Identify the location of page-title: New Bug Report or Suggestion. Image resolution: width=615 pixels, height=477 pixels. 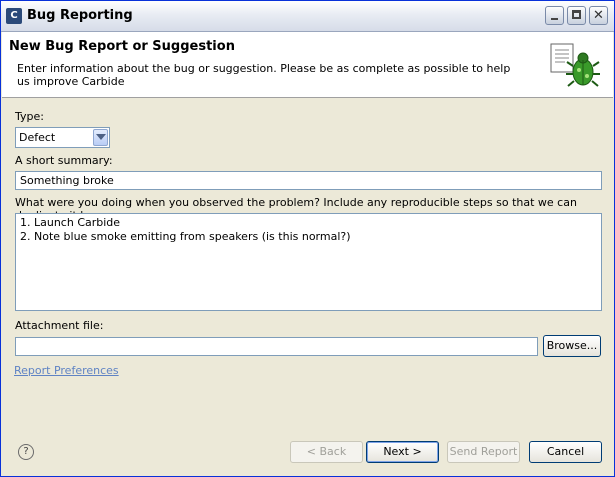
(122, 46).